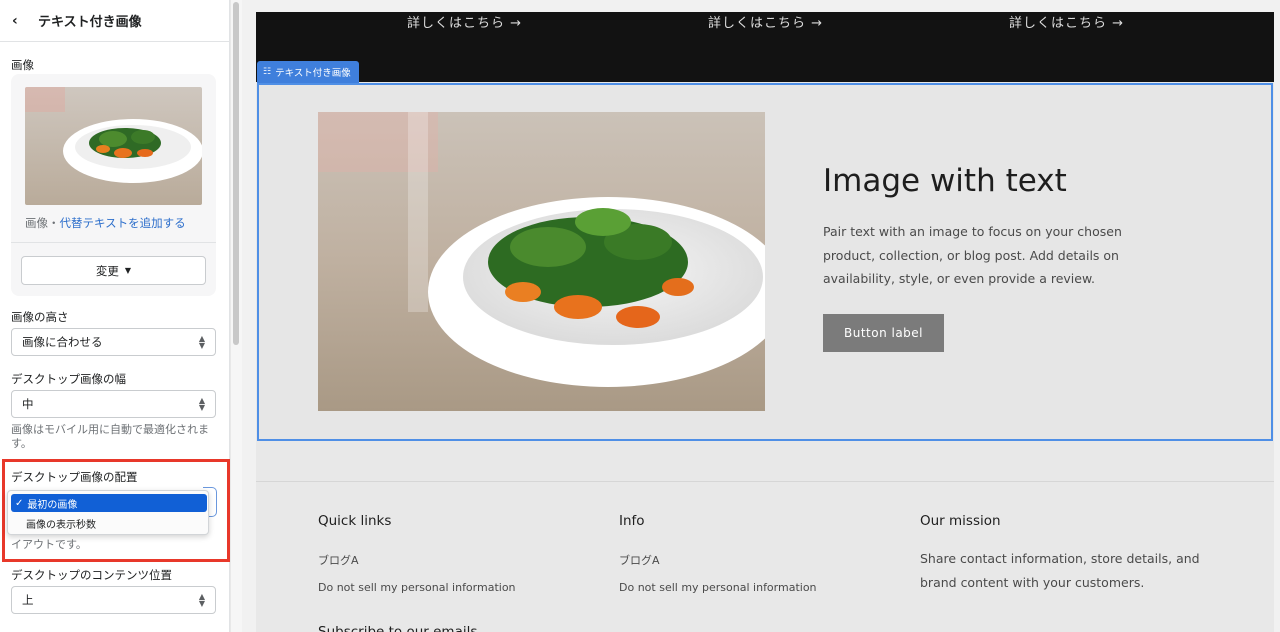  I want to click on desktop-image-width-label: デスクトップ画像の幅, so click(68, 379).